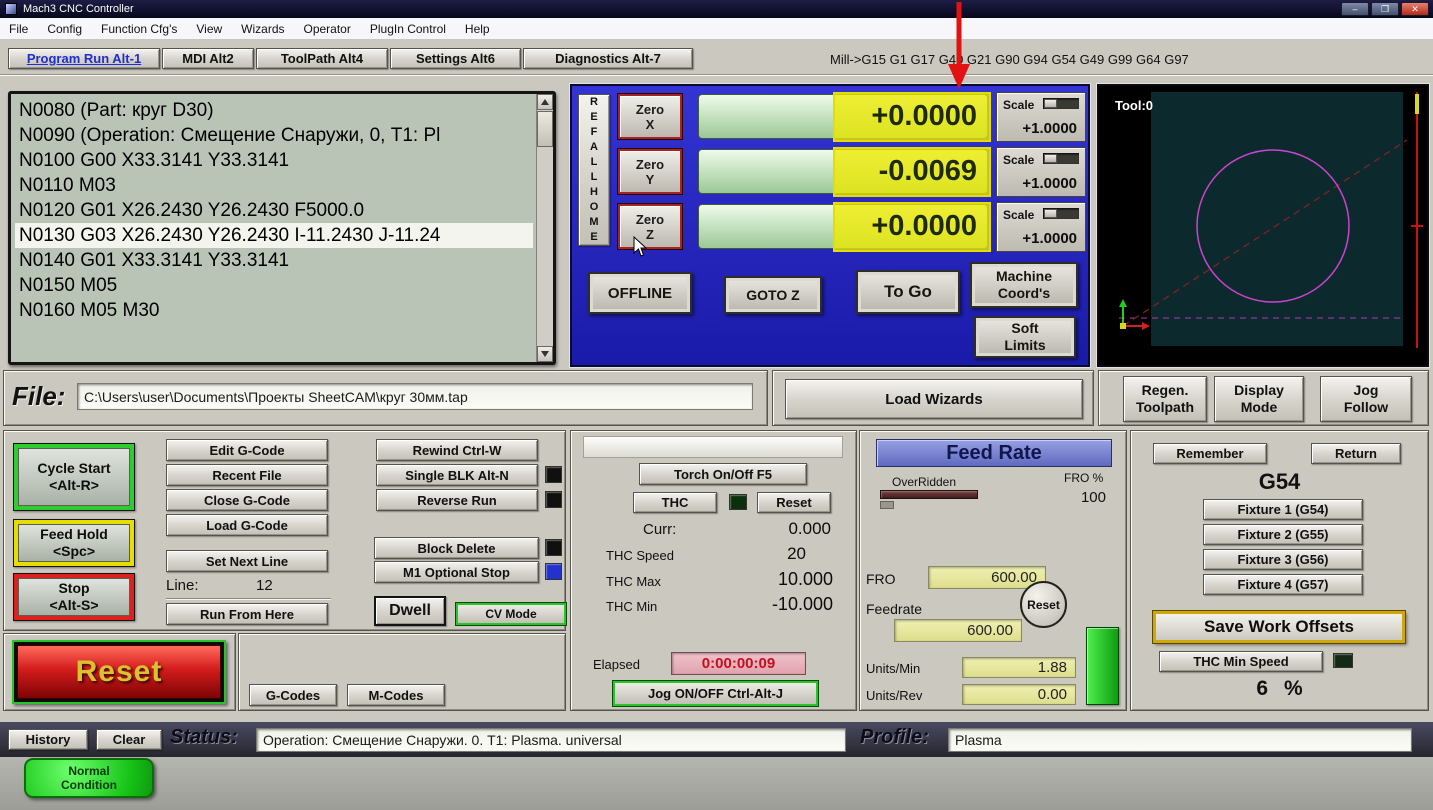 The image size is (1433, 810). What do you see at coordinates (274, 185) in the screenshot?
I see `gcode-line: N0110 M03` at bounding box center [274, 185].